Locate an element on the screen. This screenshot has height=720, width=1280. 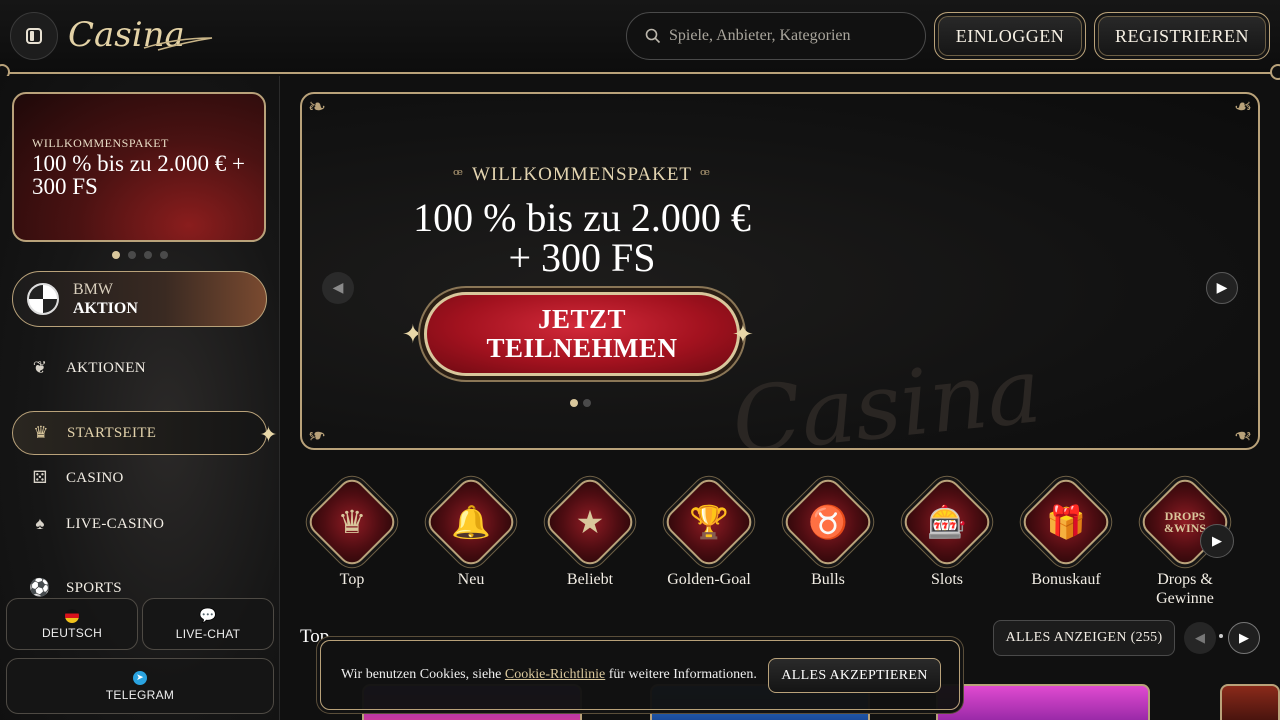
show-all-button: ALLES ANZEIGEN (255) is located at coordinates (1084, 638).